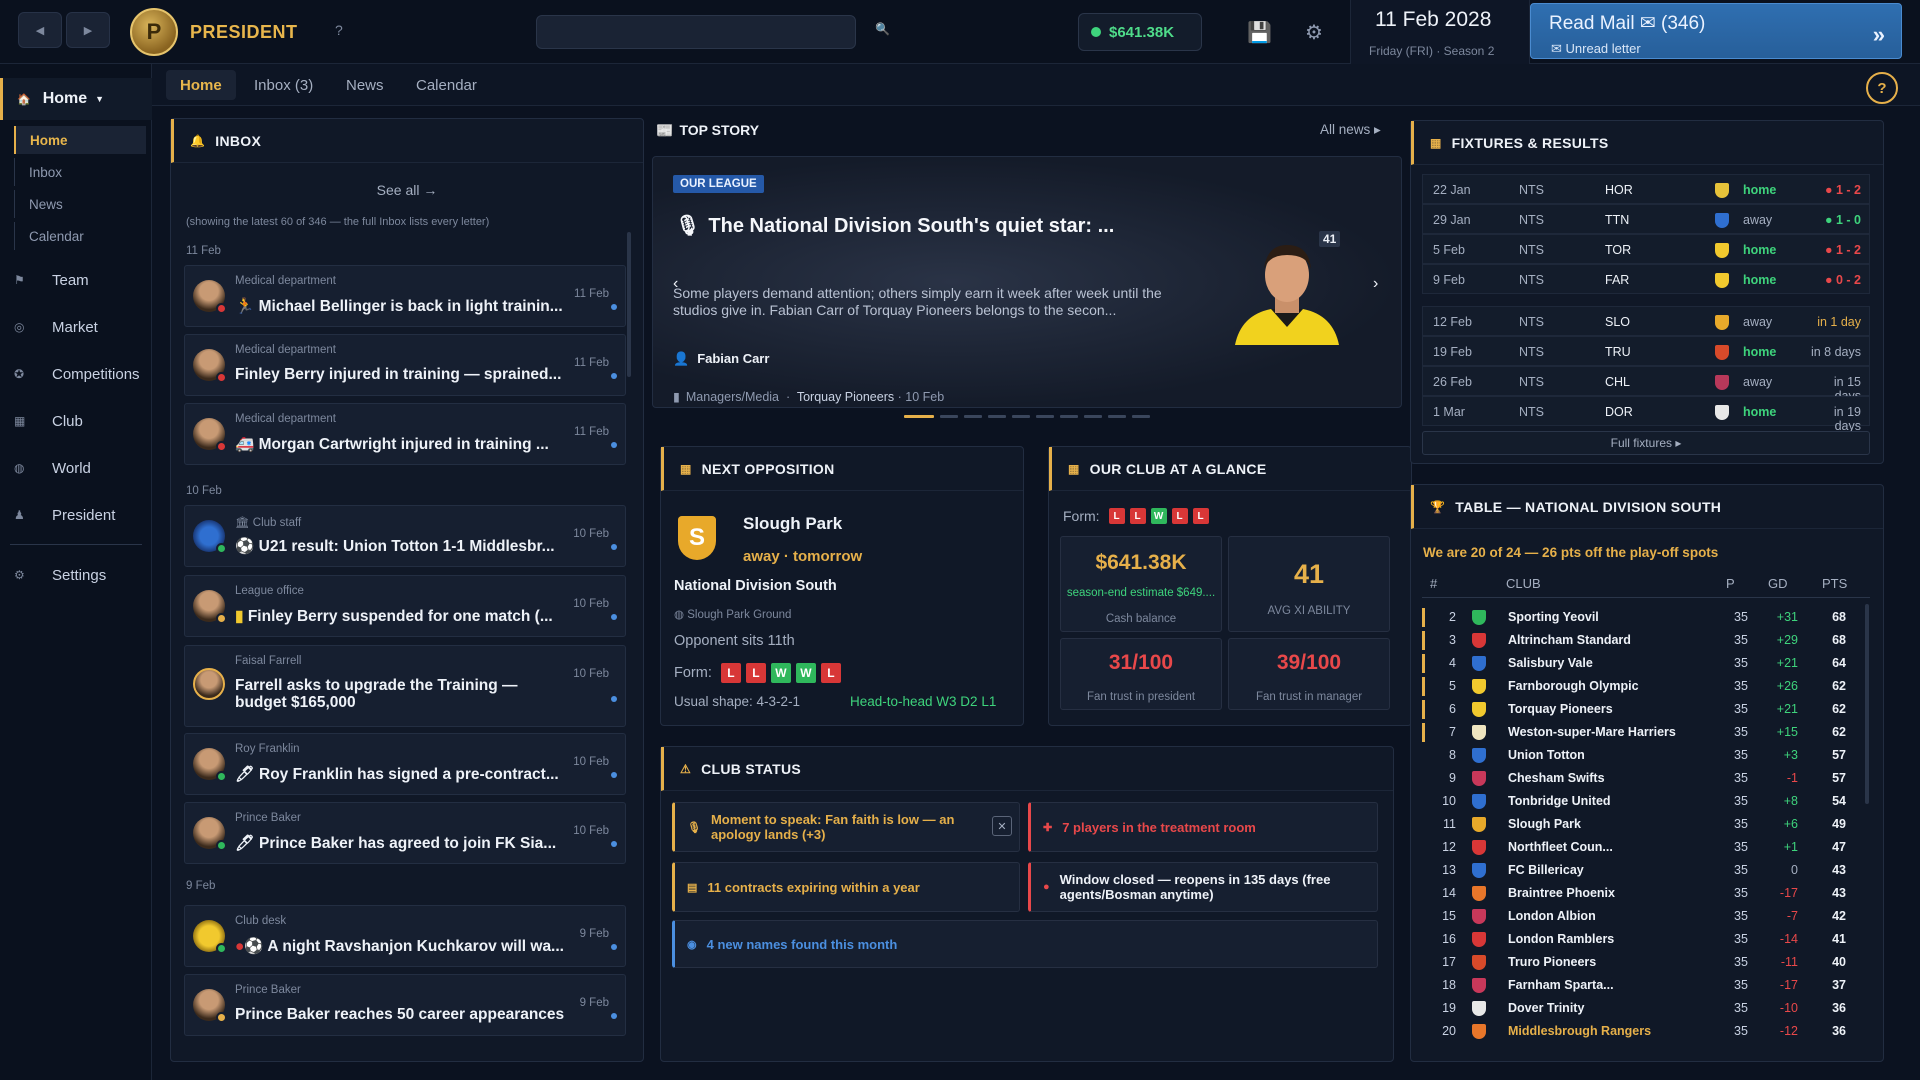  I want to click on inbox-scrollbar, so click(629, 304).